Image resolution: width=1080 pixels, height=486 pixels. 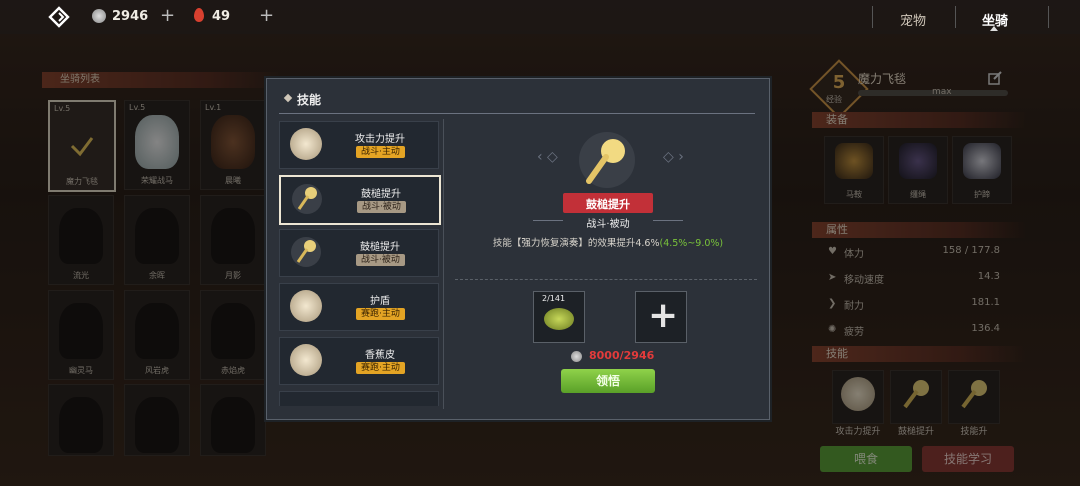 I want to click on skill-name: 护盾, so click(x=380, y=301).